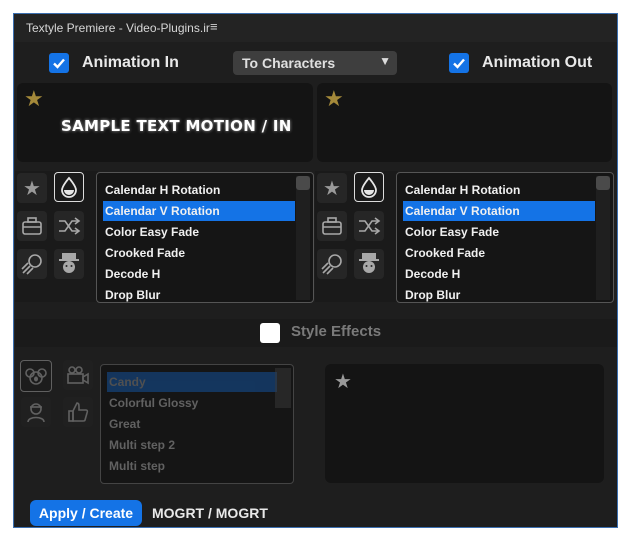 This screenshot has height=543, width=632. Describe the element at coordinates (130, 62) in the screenshot. I see `animation-in-label: Animation In` at that location.